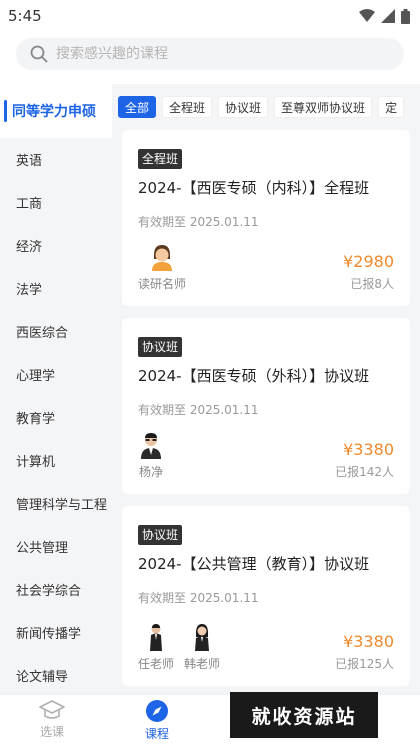 This screenshot has height=746, width=420. What do you see at coordinates (364, 652) in the screenshot?
I see `price-box: ¥3380 已报125人` at bounding box center [364, 652].